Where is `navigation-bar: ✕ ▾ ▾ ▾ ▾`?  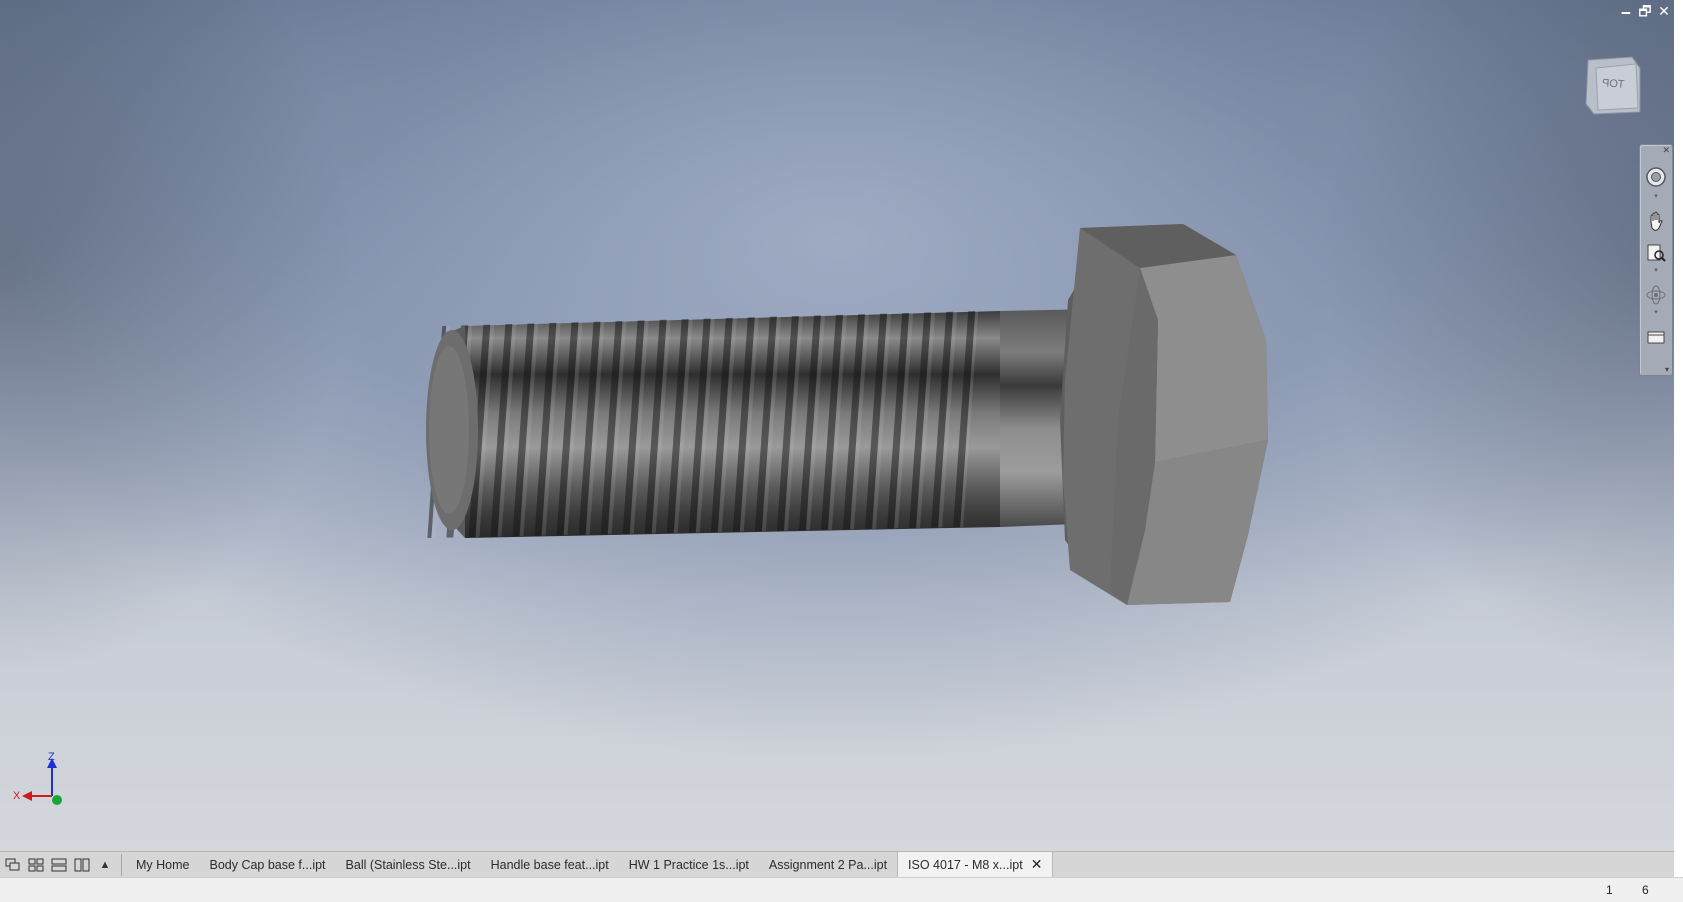 navigation-bar: ✕ ▾ ▾ ▾ ▾ is located at coordinates (1656, 260).